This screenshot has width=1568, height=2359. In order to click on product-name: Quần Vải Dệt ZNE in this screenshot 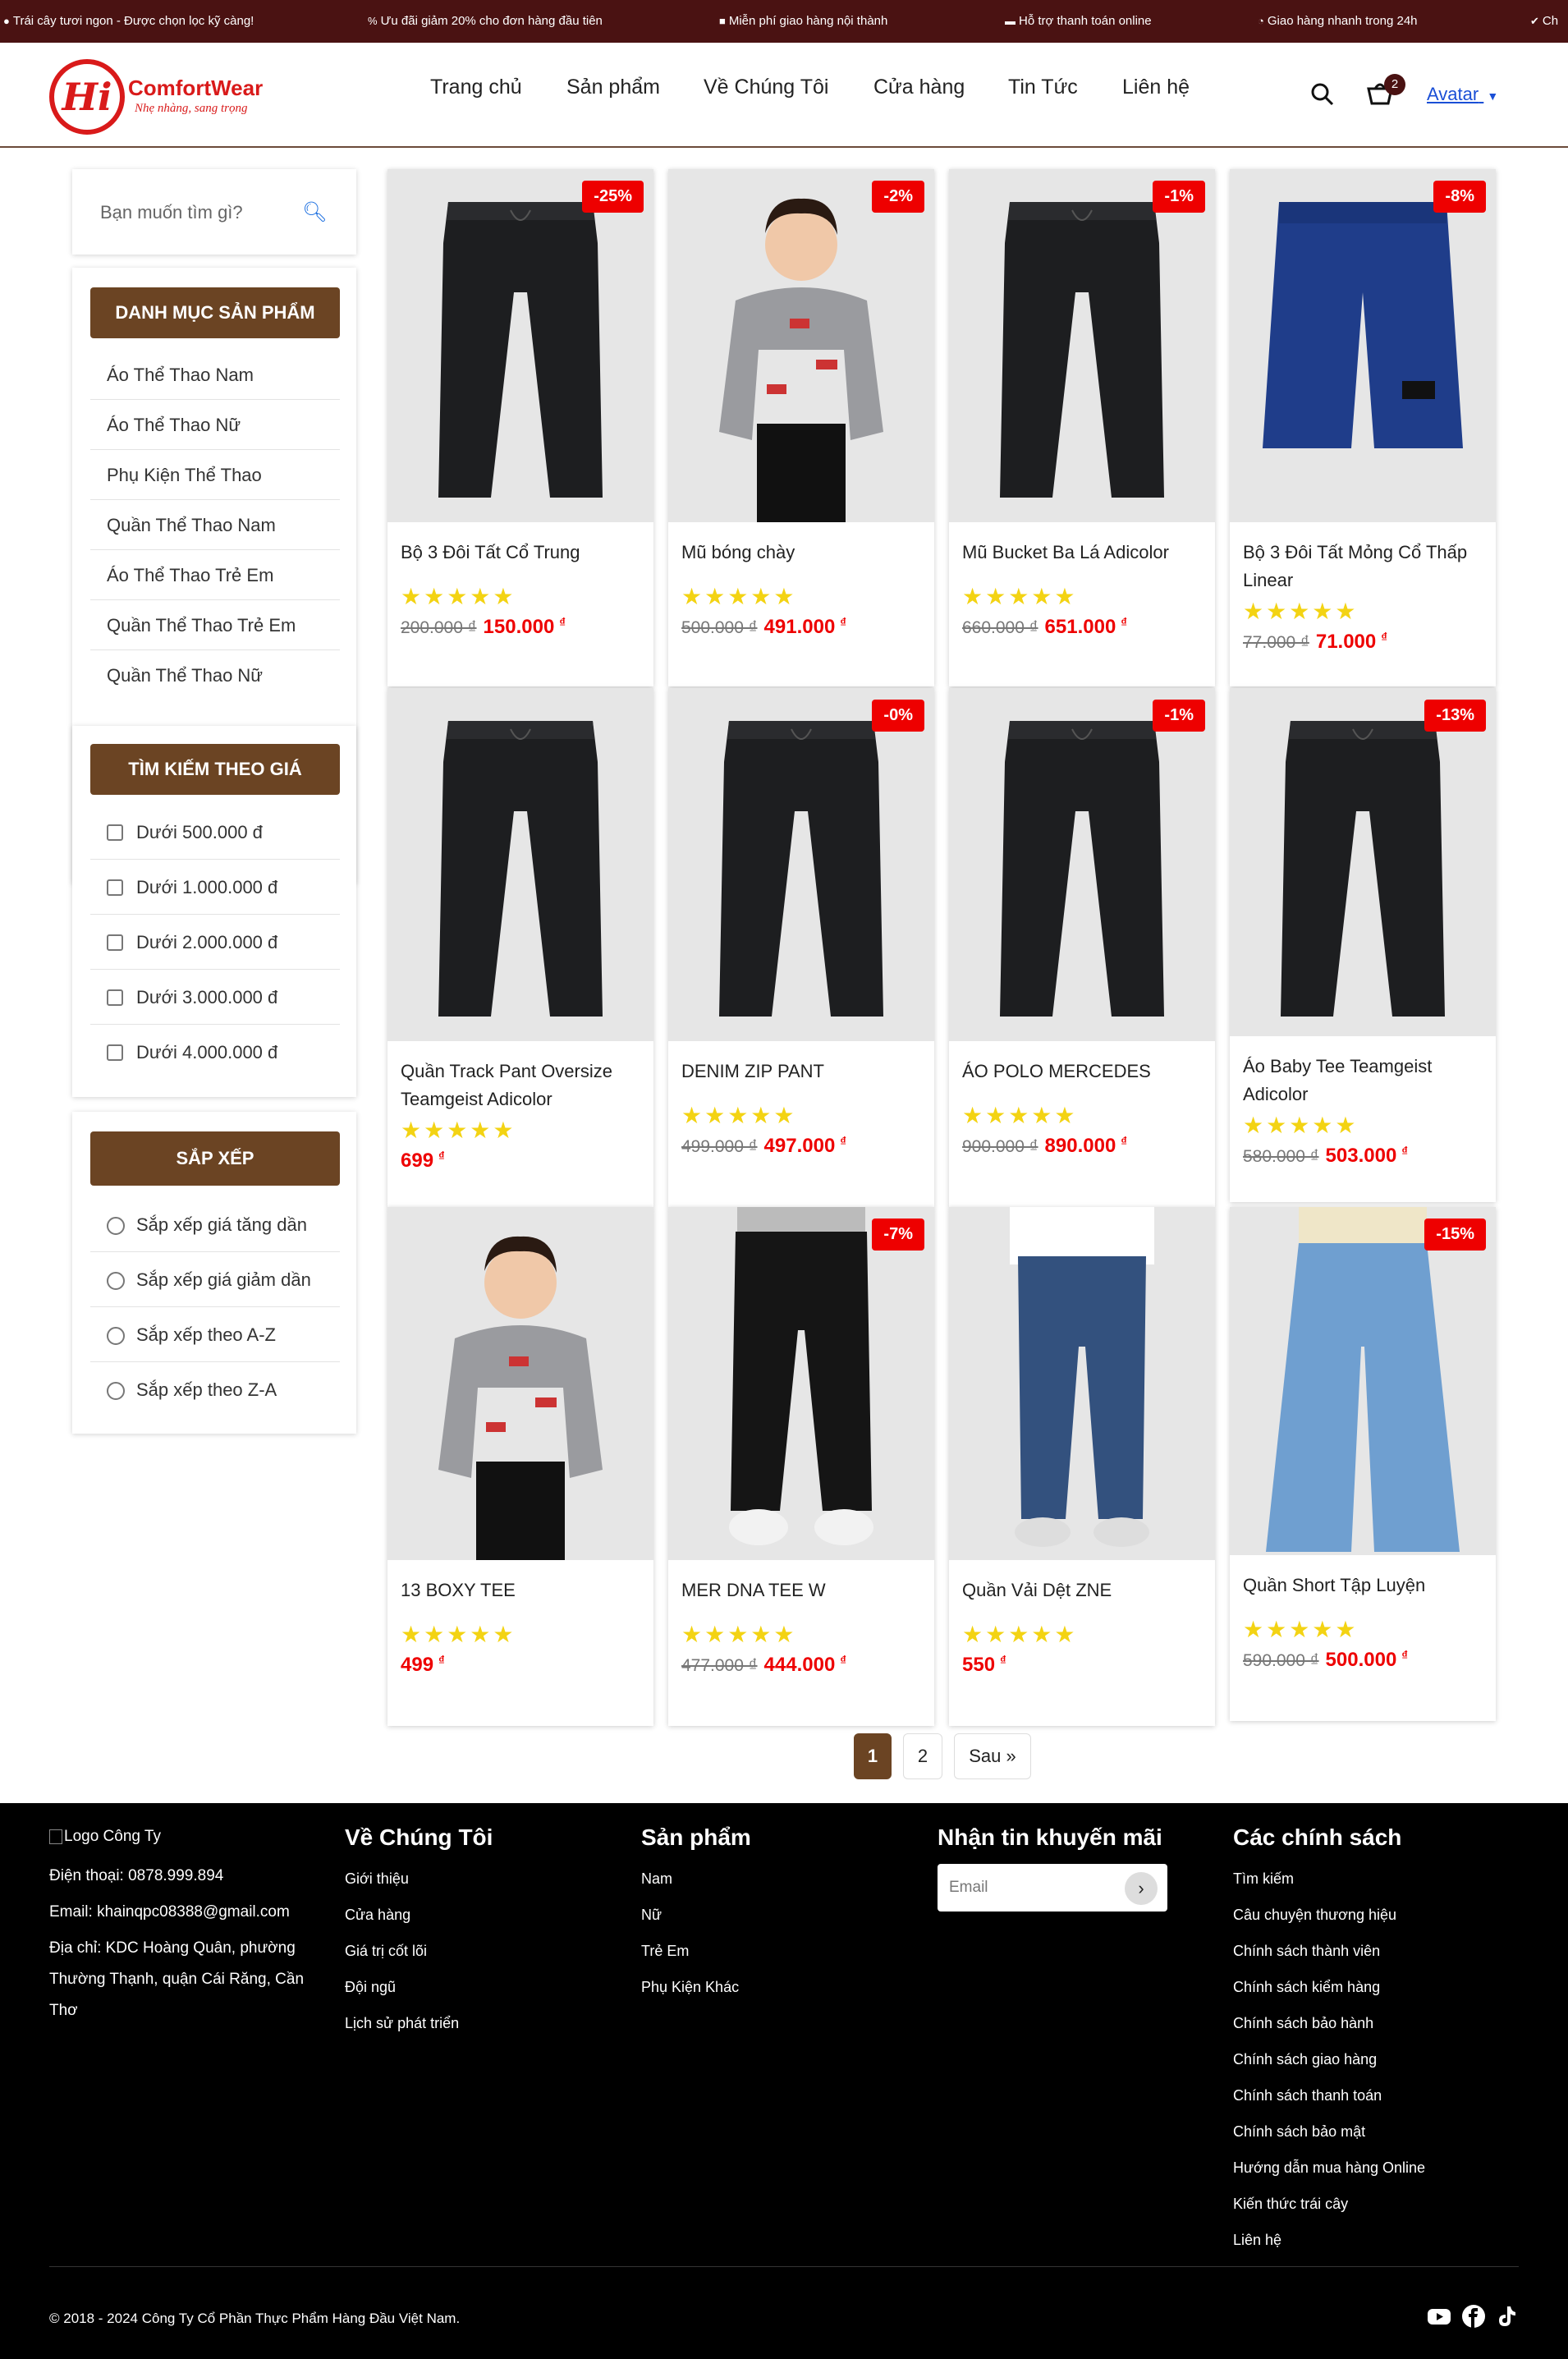, I will do `click(1082, 1590)`.